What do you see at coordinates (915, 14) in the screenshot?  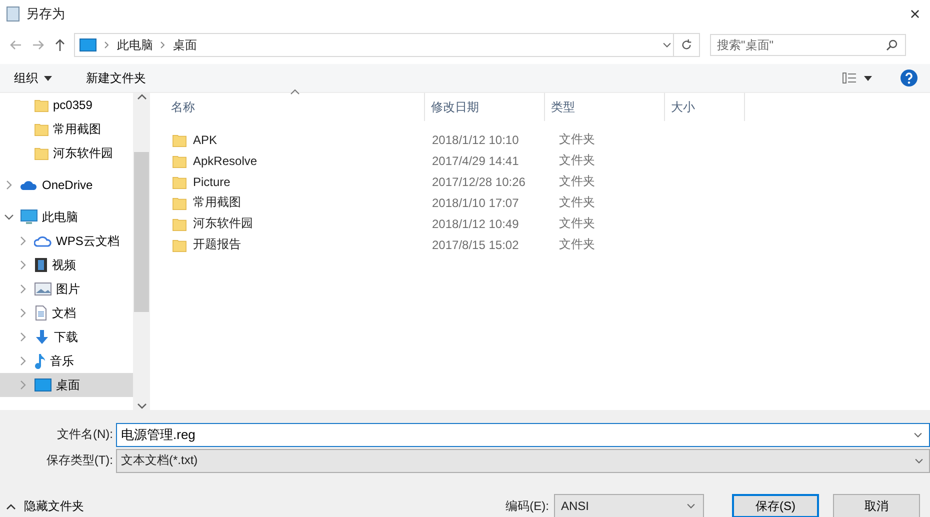 I see `close-button: ×` at bounding box center [915, 14].